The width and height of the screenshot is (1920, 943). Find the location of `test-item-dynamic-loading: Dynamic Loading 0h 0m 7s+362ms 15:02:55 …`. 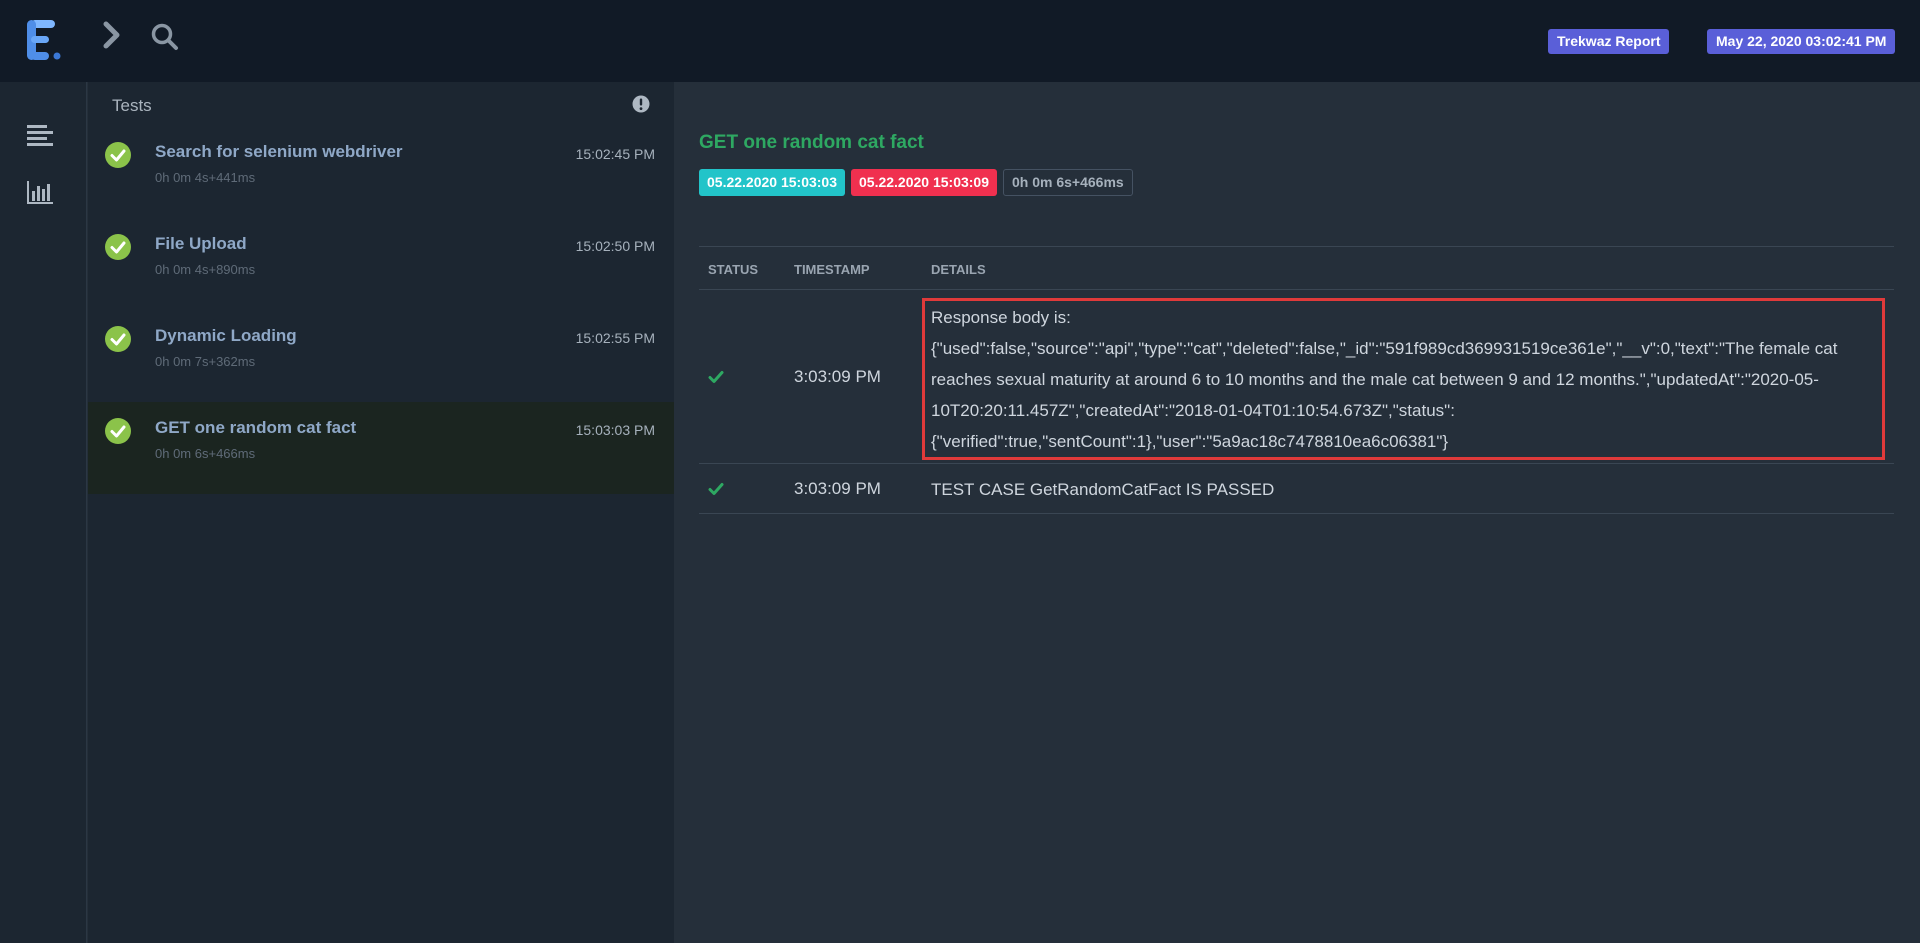

test-item-dynamic-loading: Dynamic Loading 0h 0m 7s+362ms 15:02:55 … is located at coordinates (381, 356).